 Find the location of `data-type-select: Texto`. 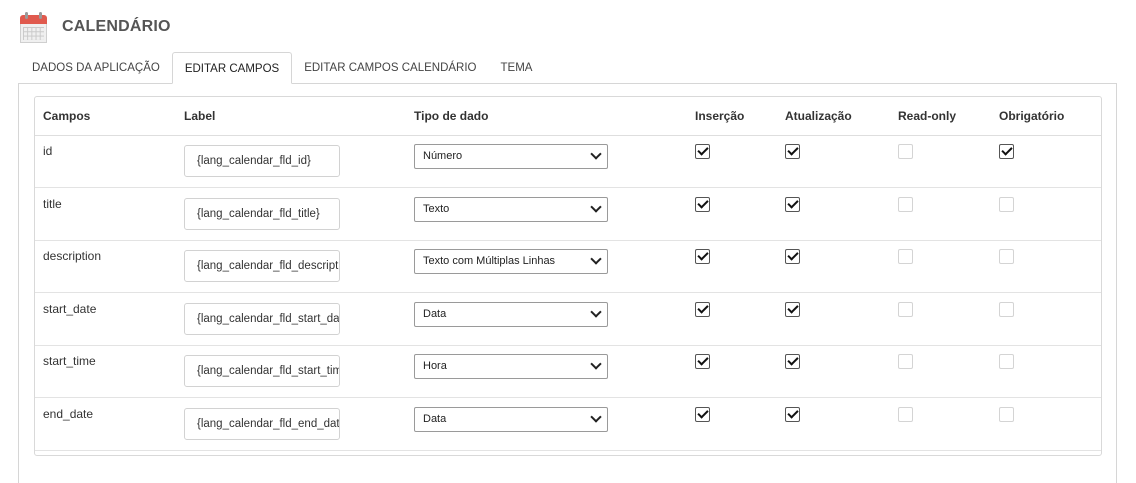

data-type-select: Texto is located at coordinates (511, 209).